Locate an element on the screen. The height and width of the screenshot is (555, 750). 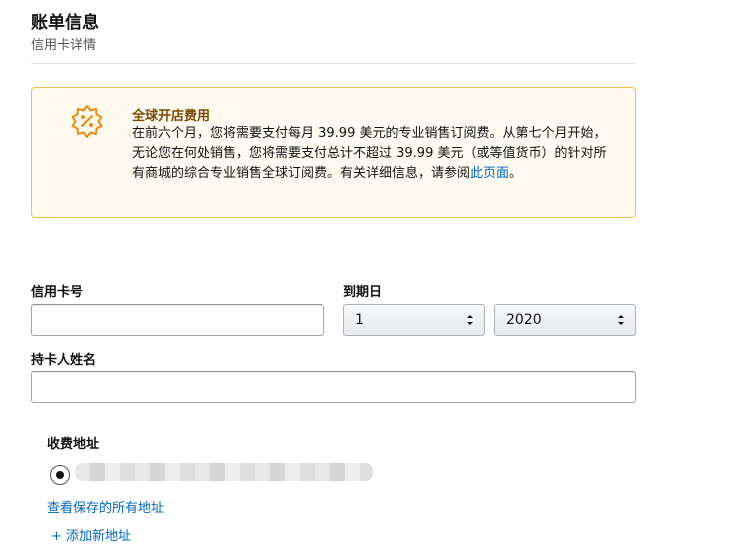
expiry-label: 到期日 is located at coordinates (363, 292).